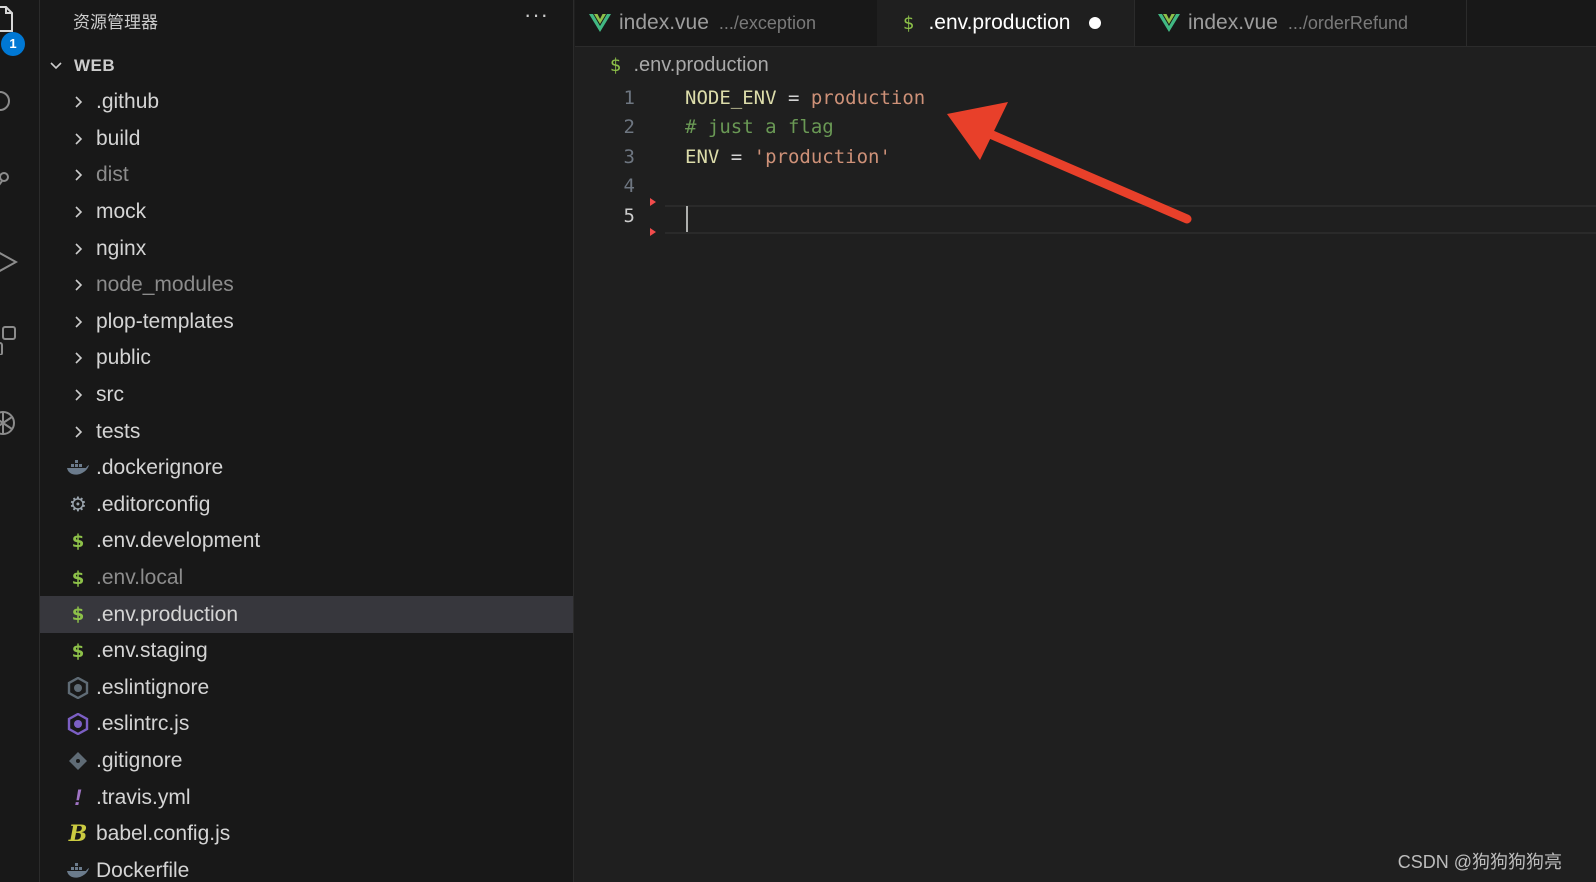 The image size is (1596, 882). What do you see at coordinates (767, 22) in the screenshot?
I see `tab-path: .../exception` at bounding box center [767, 22].